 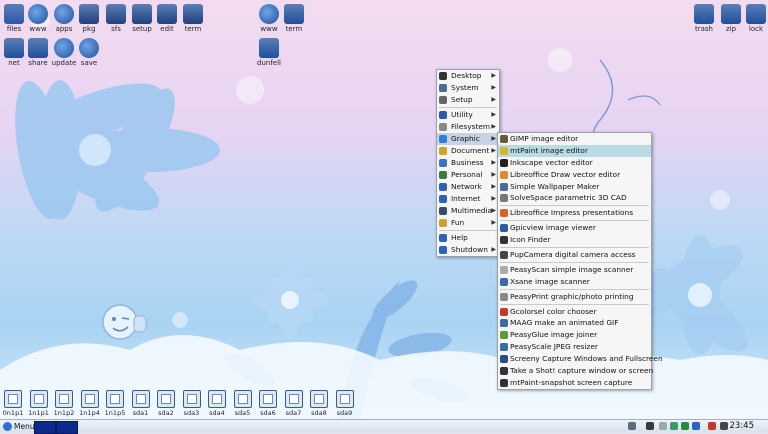 What do you see at coordinates (696, 426) in the screenshot?
I see `tray-update-icon` at bounding box center [696, 426].